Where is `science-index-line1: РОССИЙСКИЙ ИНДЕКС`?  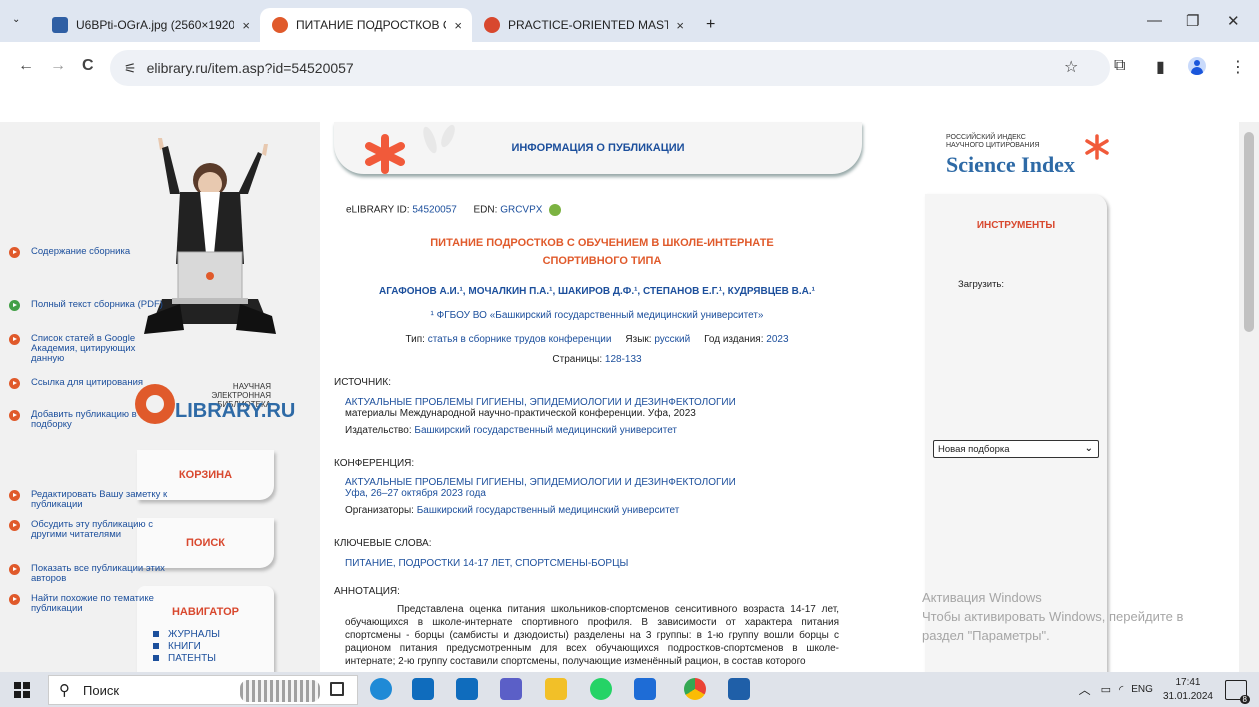 science-index-line1: РОССИЙСКИЙ ИНДЕКС is located at coordinates (986, 137).